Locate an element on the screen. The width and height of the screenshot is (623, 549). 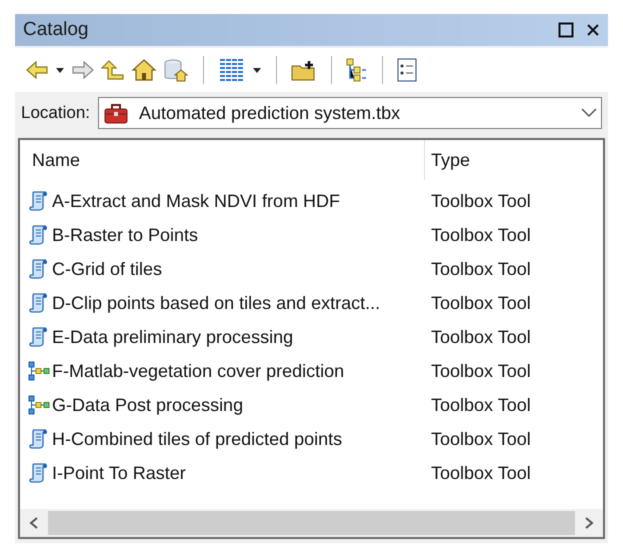
location-dropdown: Automated prediction system.tbx is located at coordinates (350, 113).